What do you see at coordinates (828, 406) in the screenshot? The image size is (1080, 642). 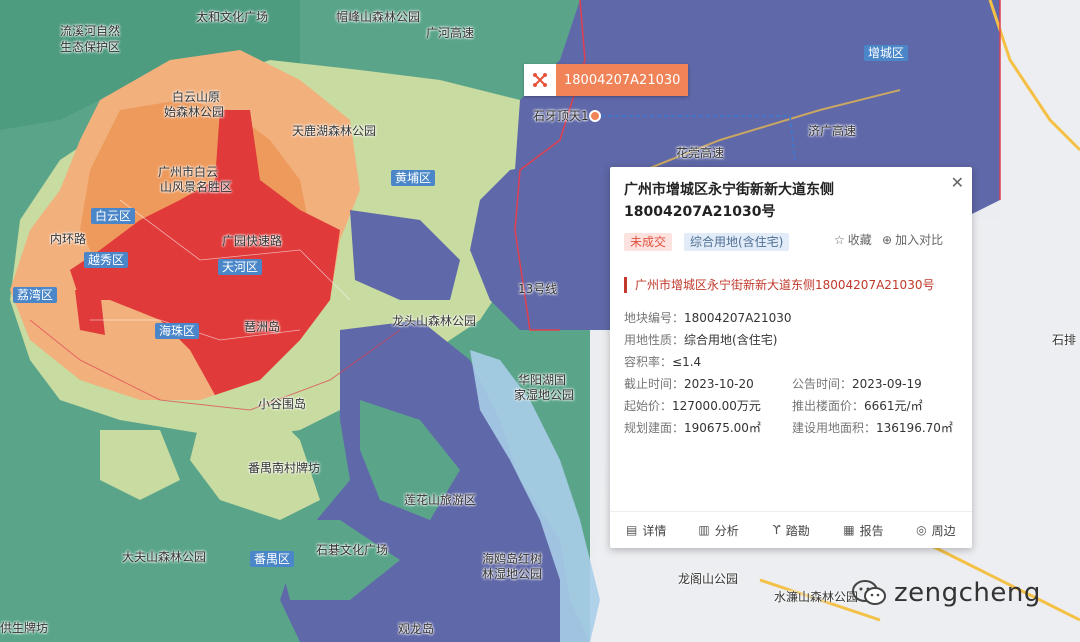 I see `field-label: 推出楼面价：` at bounding box center [828, 406].